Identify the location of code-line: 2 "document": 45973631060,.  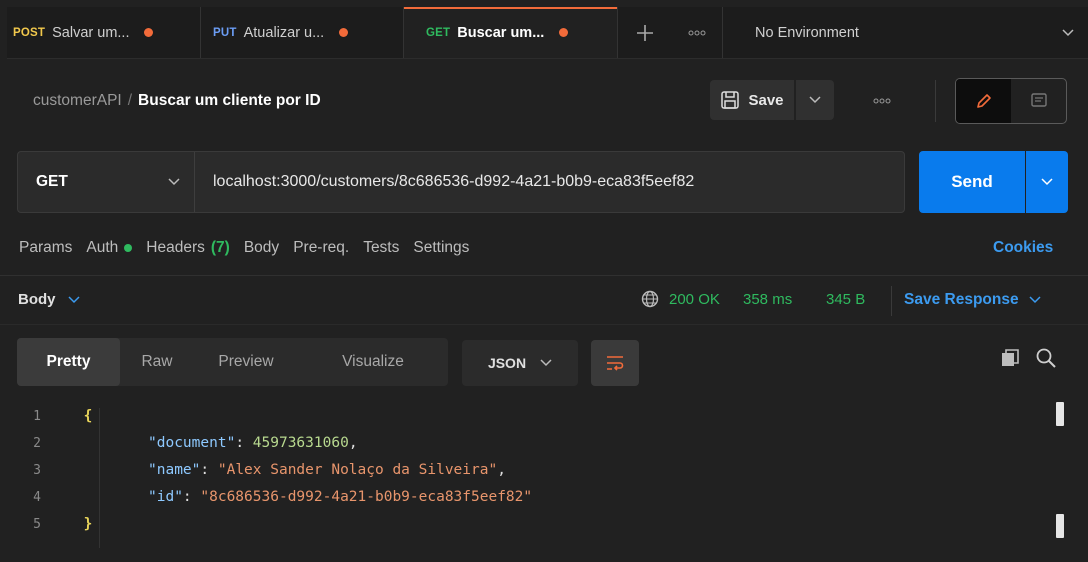
(179, 443).